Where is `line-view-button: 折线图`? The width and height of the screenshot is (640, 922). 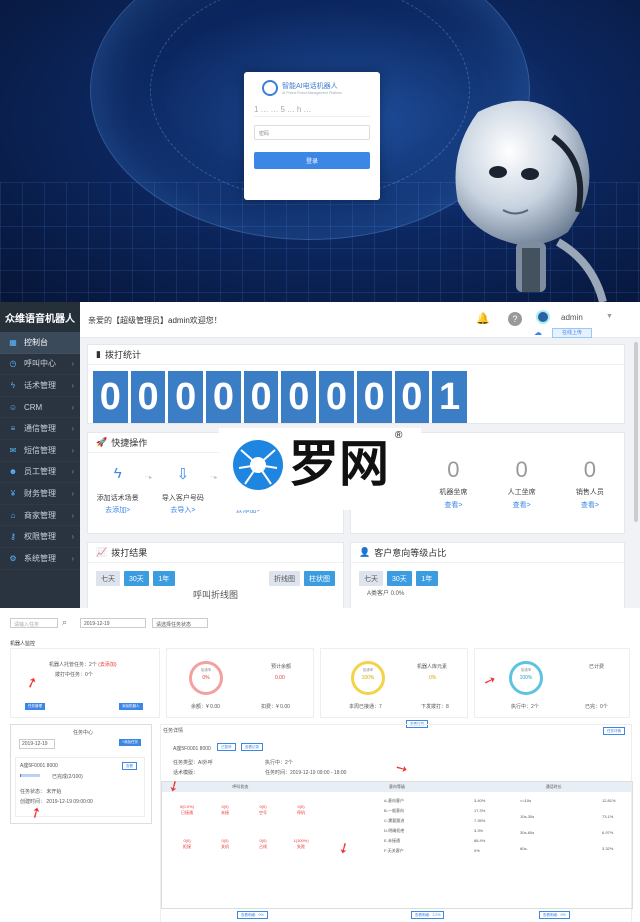
line-view-button: 折线图 is located at coordinates (284, 578).